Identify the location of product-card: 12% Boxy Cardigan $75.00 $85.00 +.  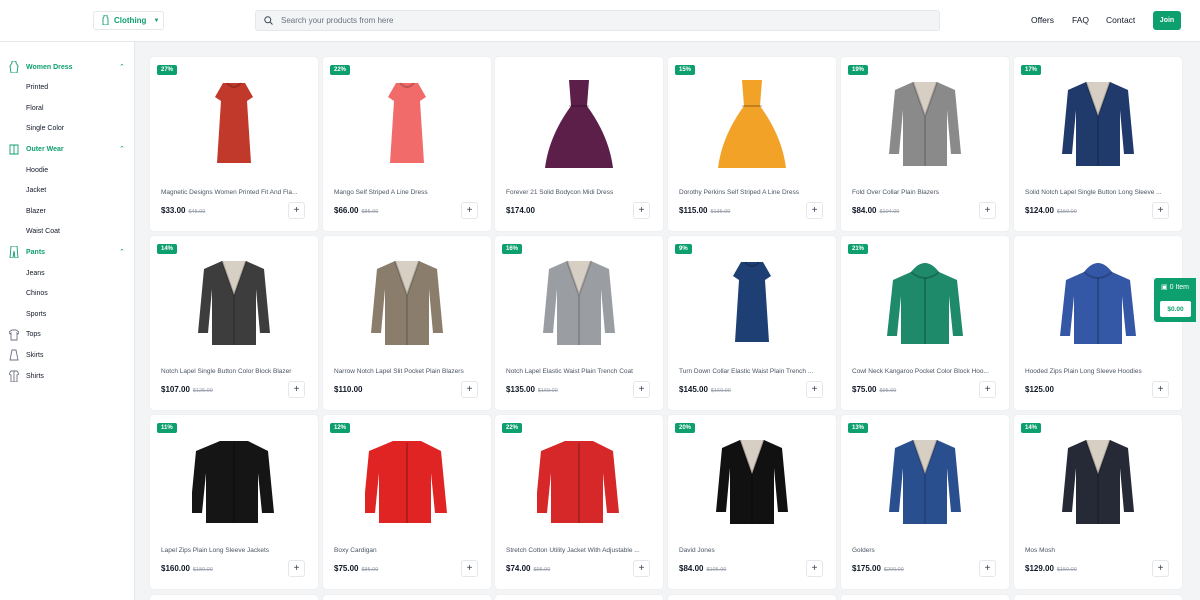
(407, 502).